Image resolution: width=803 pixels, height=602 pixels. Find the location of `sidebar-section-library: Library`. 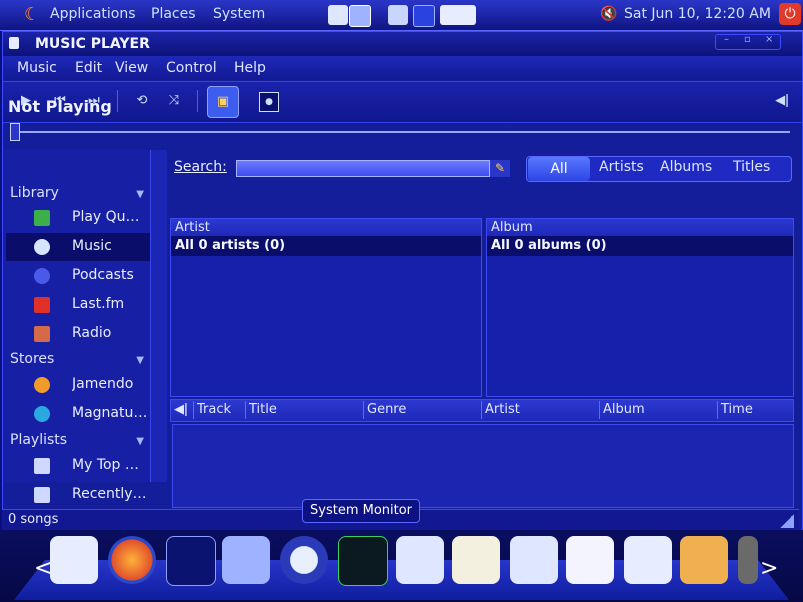

sidebar-section-library: Library is located at coordinates (34, 193).